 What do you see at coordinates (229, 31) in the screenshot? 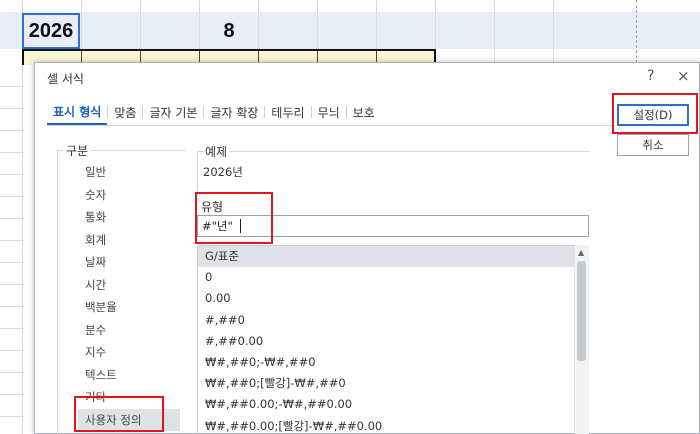
I see `month-cell: 8` at bounding box center [229, 31].